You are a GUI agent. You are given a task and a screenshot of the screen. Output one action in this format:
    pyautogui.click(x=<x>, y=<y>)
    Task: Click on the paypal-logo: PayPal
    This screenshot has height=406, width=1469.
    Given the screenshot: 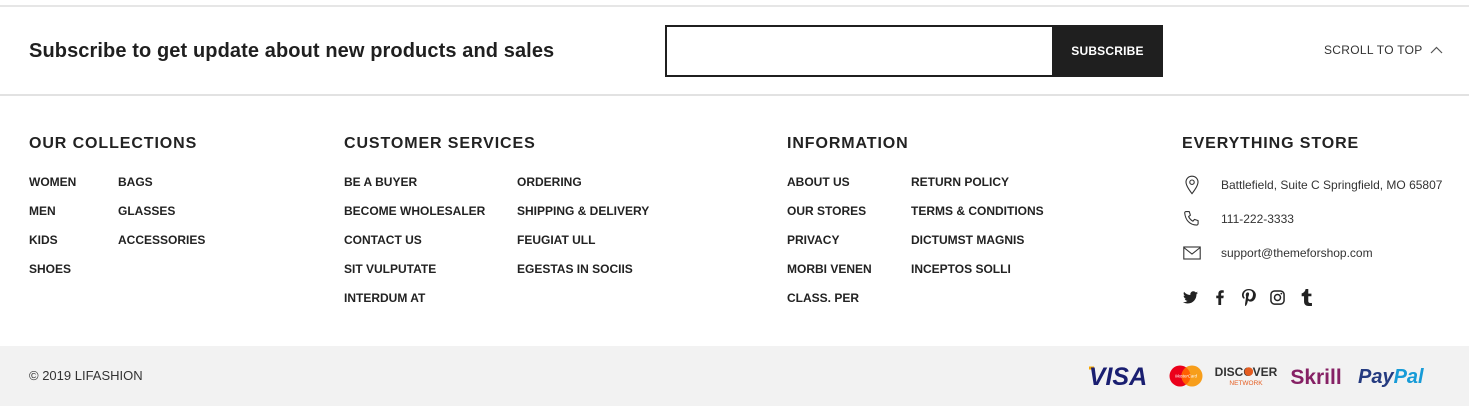 What is the action you would take?
    pyautogui.click(x=1396, y=376)
    